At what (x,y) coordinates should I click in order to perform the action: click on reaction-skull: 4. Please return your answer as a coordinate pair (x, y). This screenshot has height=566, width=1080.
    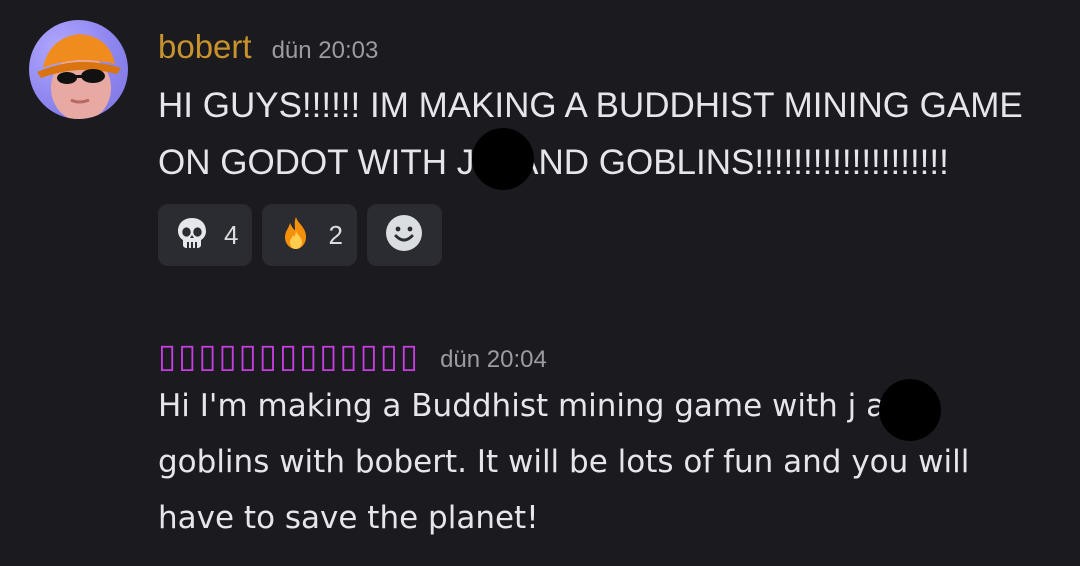
    Looking at the image, I should click on (205, 235).